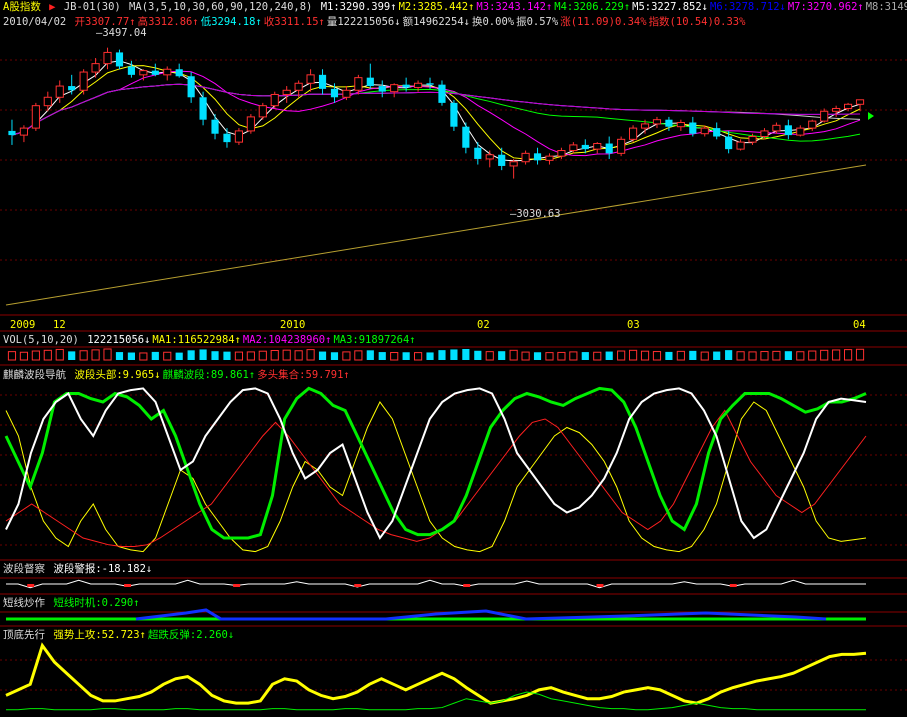 Image resolution: width=907 pixels, height=717 pixels. What do you see at coordinates (103, 569) in the screenshot?
I see `watch-values: 波段警报:-18.182↓` at bounding box center [103, 569].